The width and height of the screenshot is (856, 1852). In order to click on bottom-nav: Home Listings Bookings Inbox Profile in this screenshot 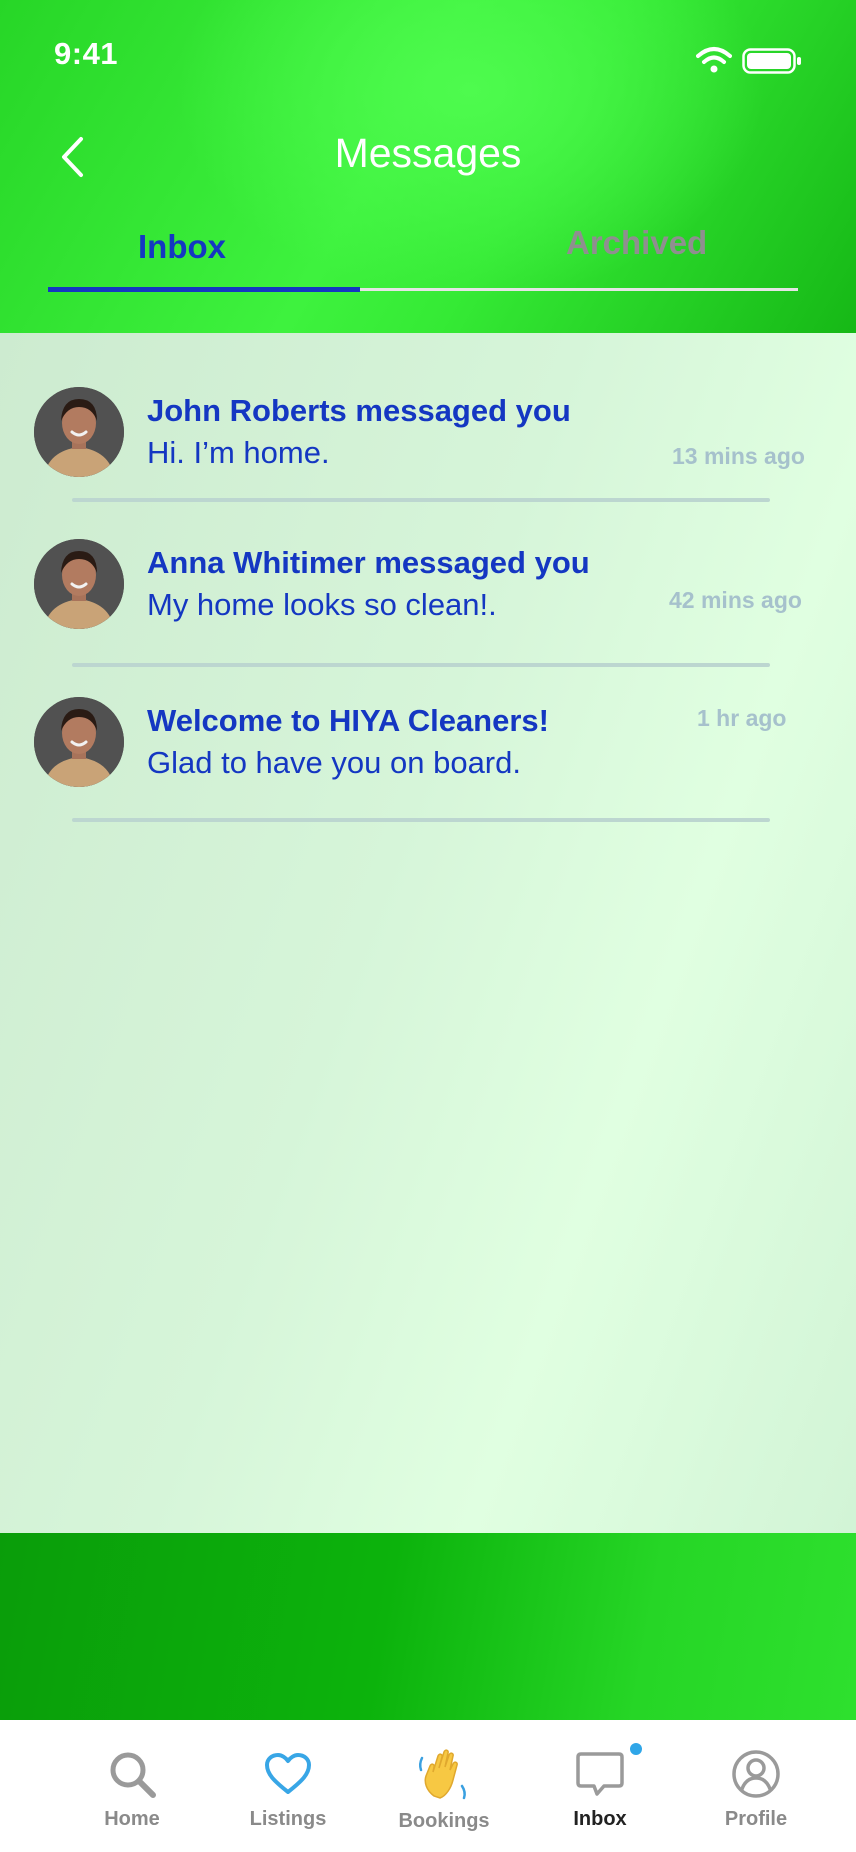, I will do `click(428, 1786)`.